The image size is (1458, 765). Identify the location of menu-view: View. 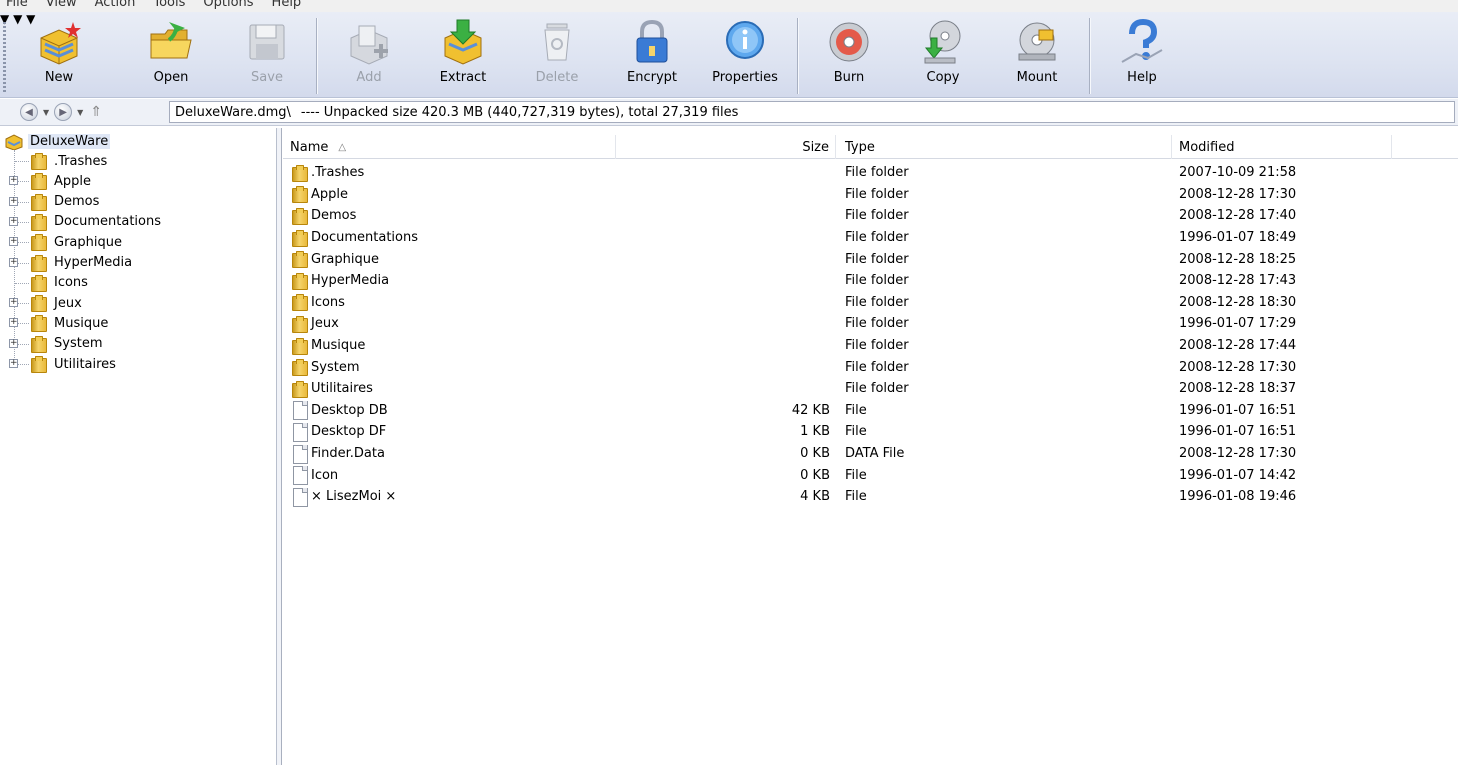
(61, 5).